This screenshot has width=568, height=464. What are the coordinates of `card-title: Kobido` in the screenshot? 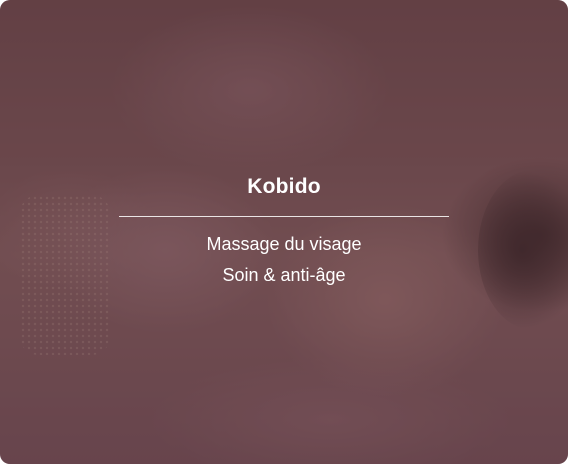 It's located at (284, 186).